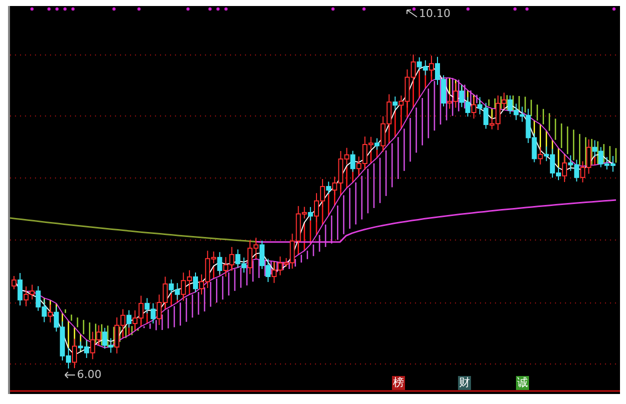 The image size is (626, 404). What do you see at coordinates (89, 374) in the screenshot?
I see `price-label: 6.00` at bounding box center [89, 374].